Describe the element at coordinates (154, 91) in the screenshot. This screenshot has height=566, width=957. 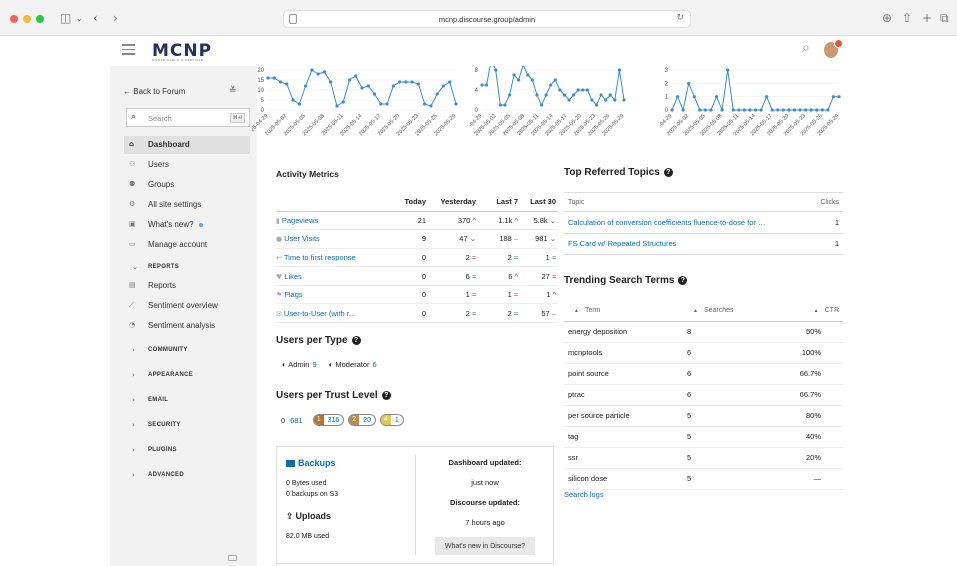
I see `back-to-forum-link: ← Back to Forum` at that location.